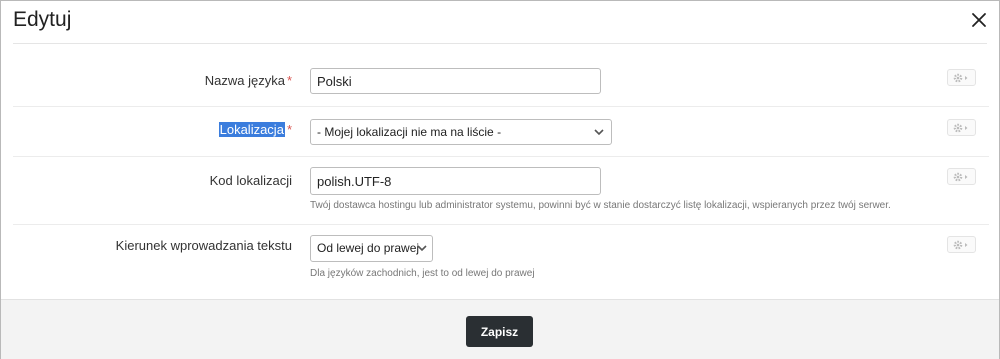 The width and height of the screenshot is (1000, 359). Describe the element at coordinates (255, 129) in the screenshot. I see `locale-label: Lokalizacja *` at that location.